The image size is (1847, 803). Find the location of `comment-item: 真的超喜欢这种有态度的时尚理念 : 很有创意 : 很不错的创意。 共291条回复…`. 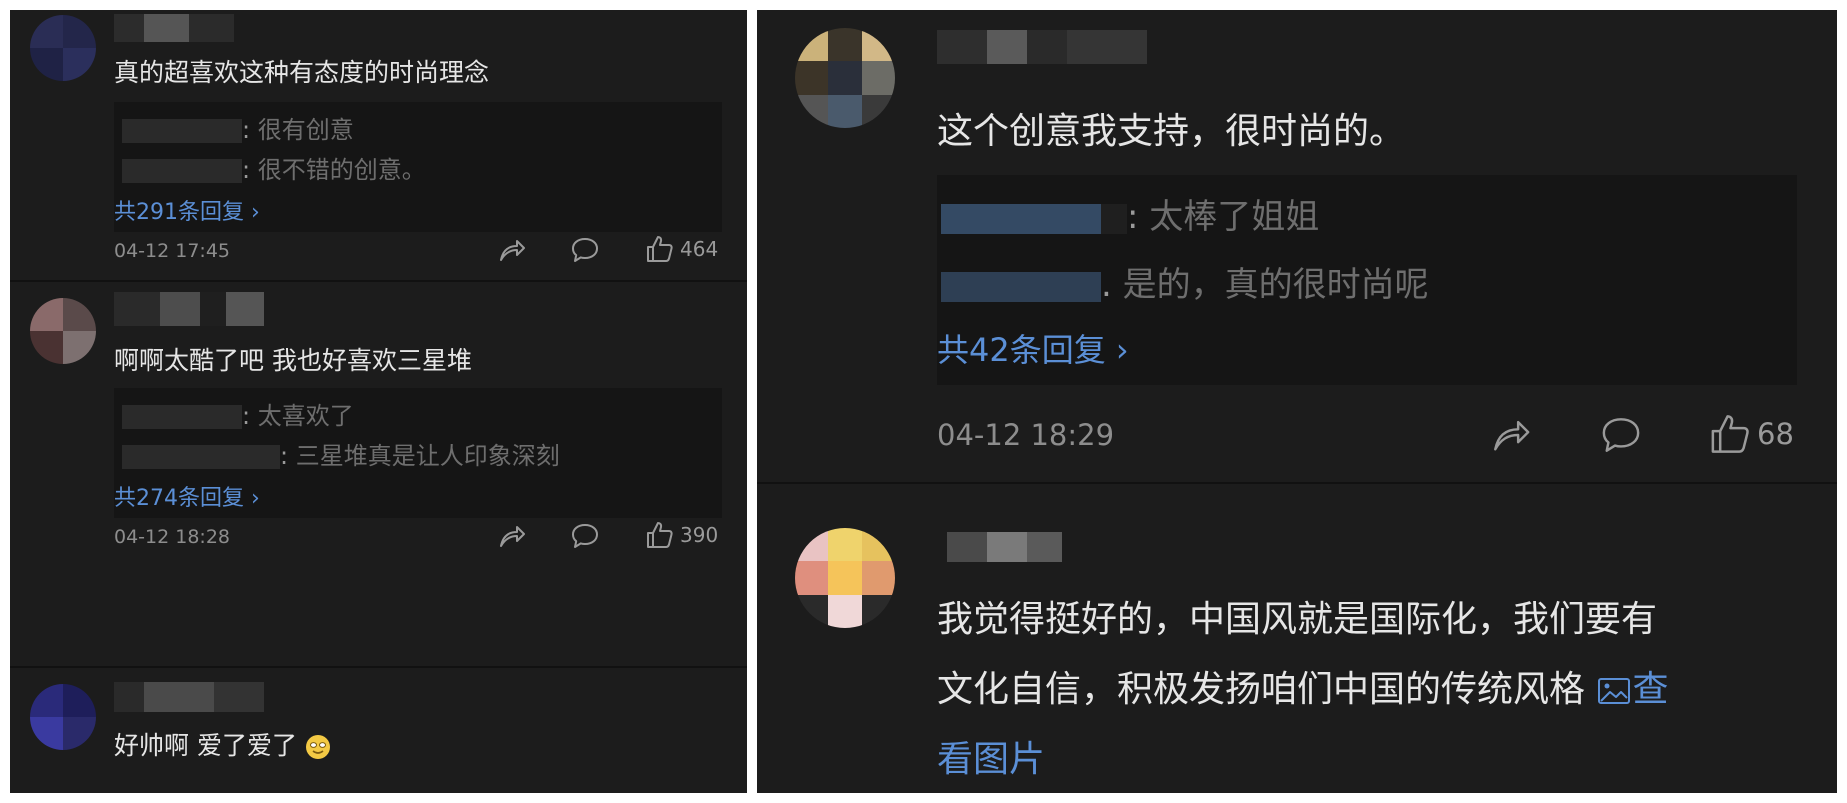

comment-item: 真的超喜欢这种有态度的时尚理念 : 很有创意 : 很不错的创意。 共291条回复… is located at coordinates (378, 145).